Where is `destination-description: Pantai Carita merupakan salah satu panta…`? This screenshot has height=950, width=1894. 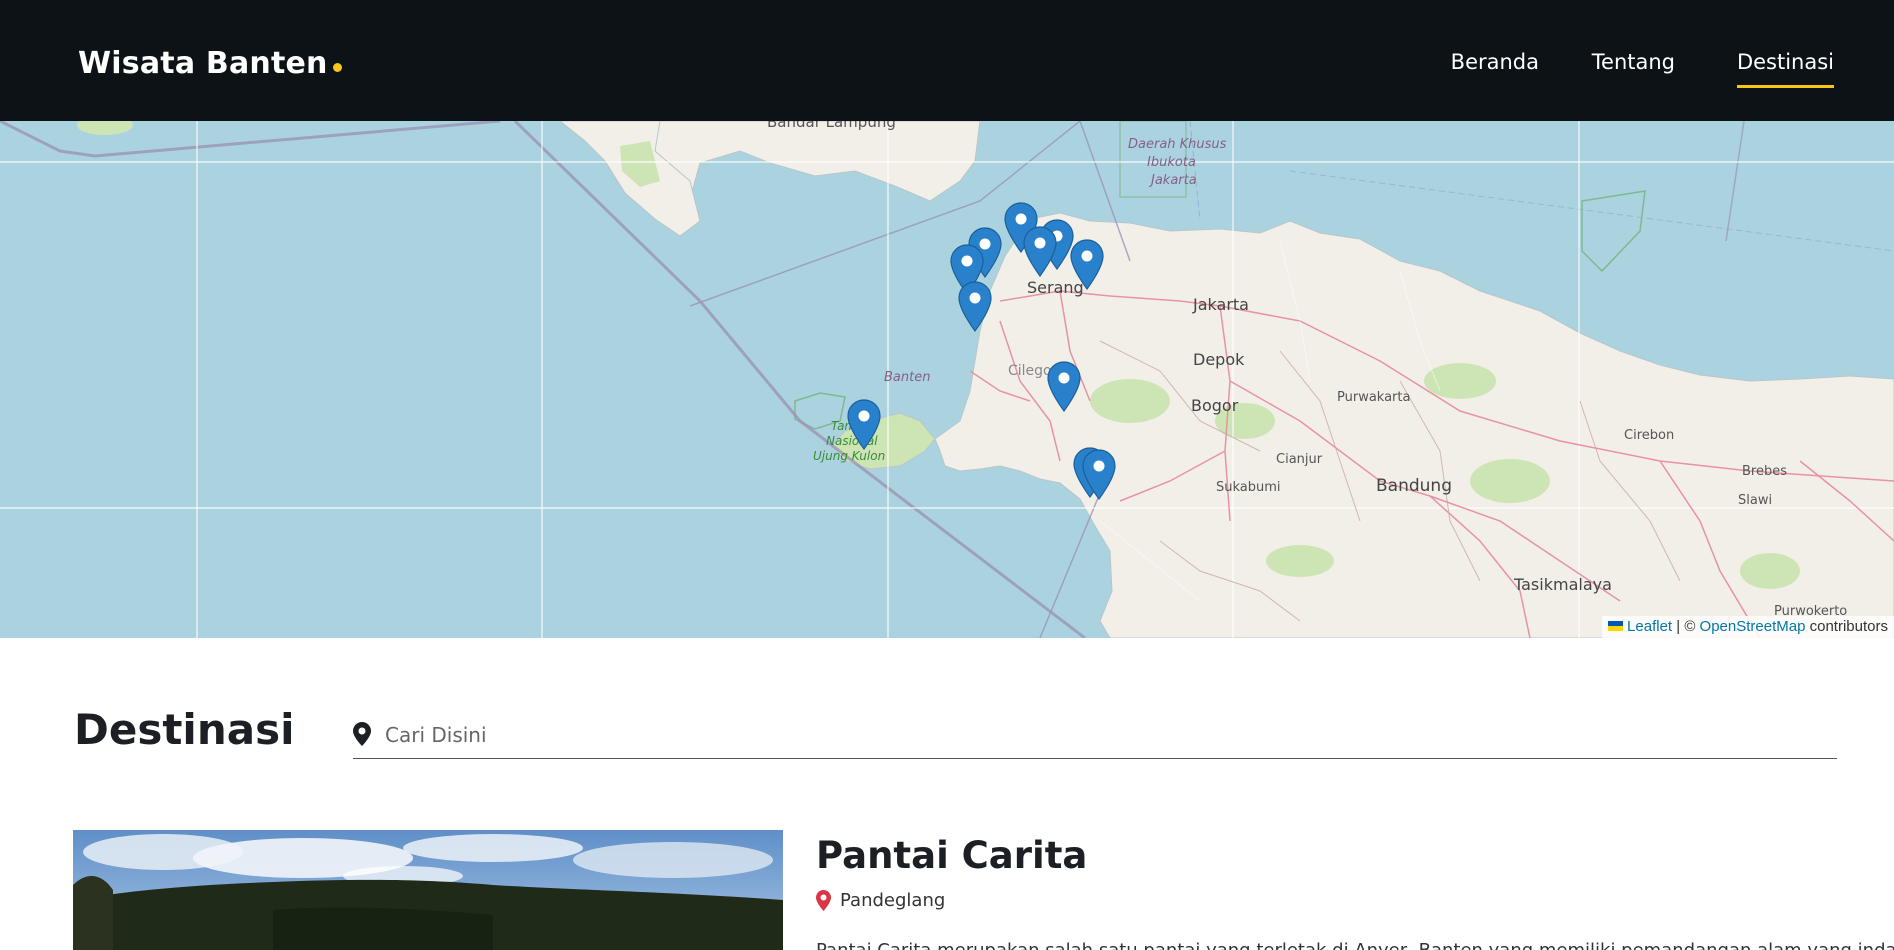
destination-description: Pantai Carita merupakan salah satu panta… is located at coordinates (1355, 945).